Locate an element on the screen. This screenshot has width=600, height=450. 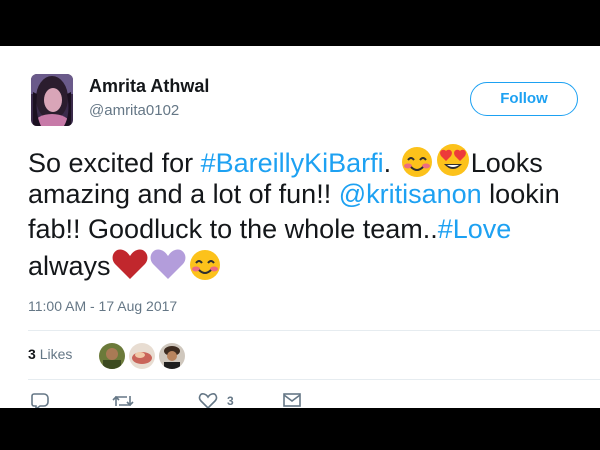
tweet-text-segment: So excited for is located at coordinates (114, 163).